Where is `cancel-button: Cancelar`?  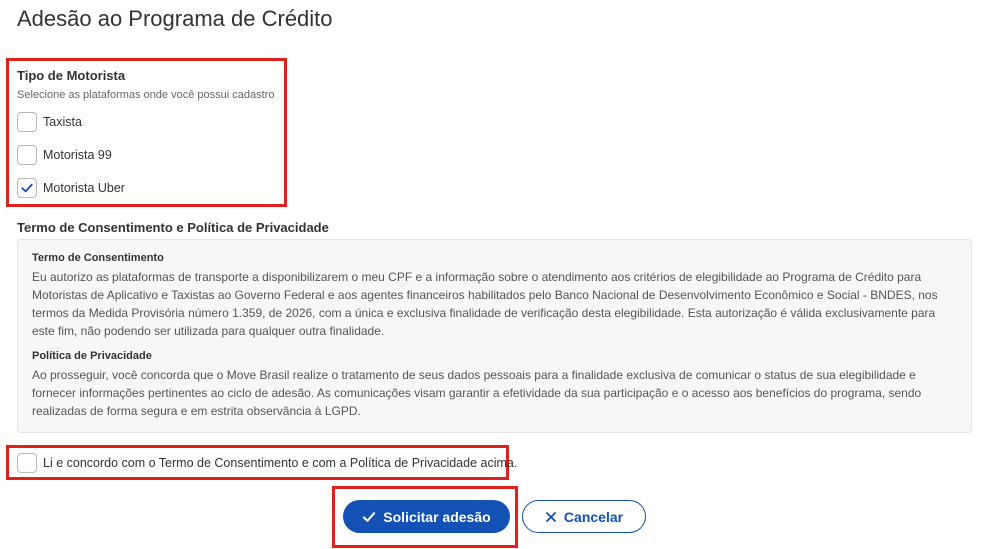 cancel-button: Cancelar is located at coordinates (584, 516).